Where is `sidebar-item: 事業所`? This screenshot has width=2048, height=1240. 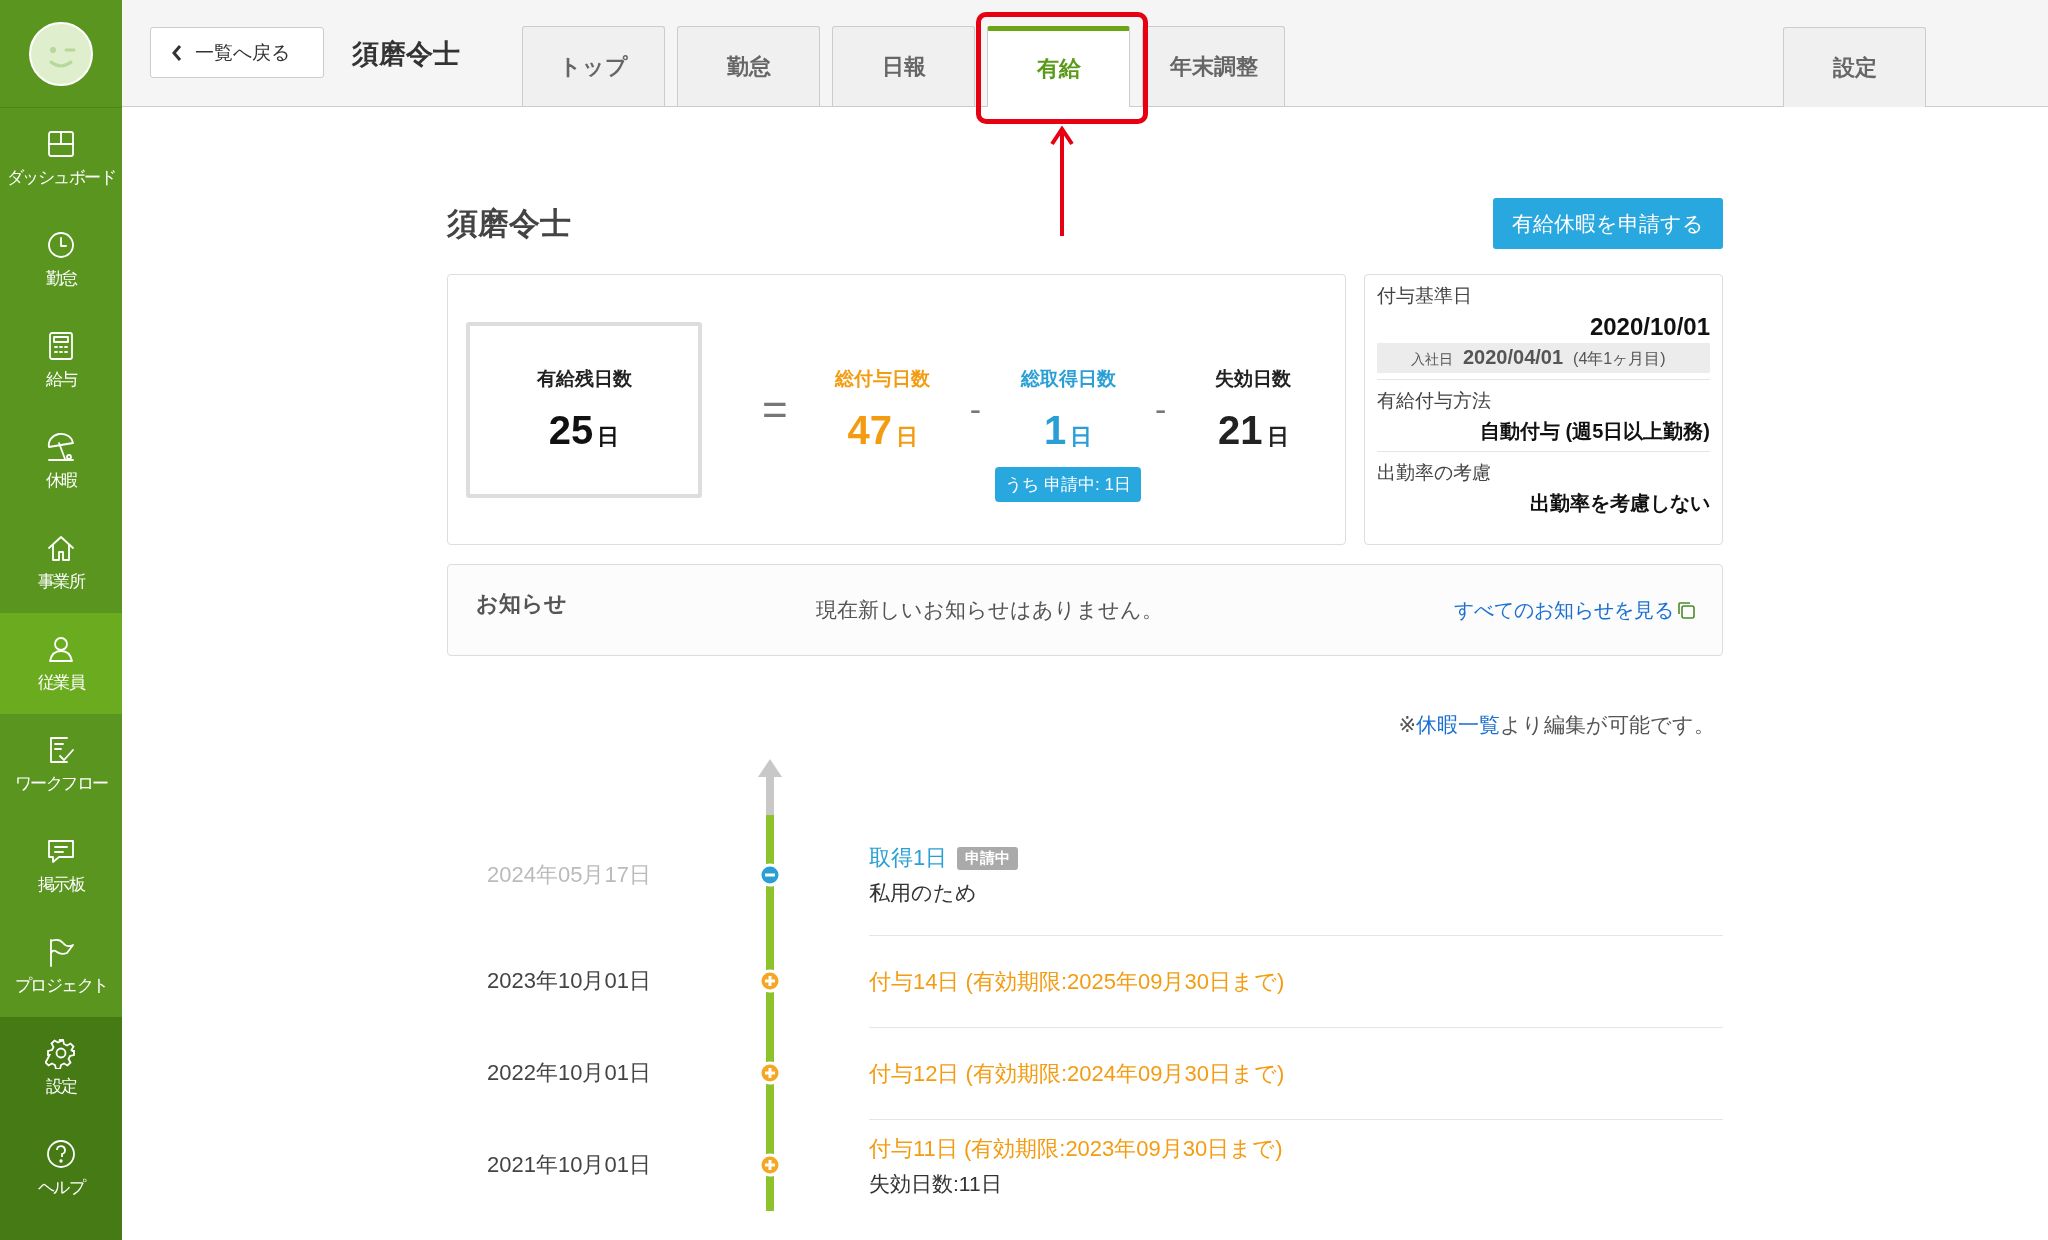 sidebar-item: 事業所 is located at coordinates (61, 562).